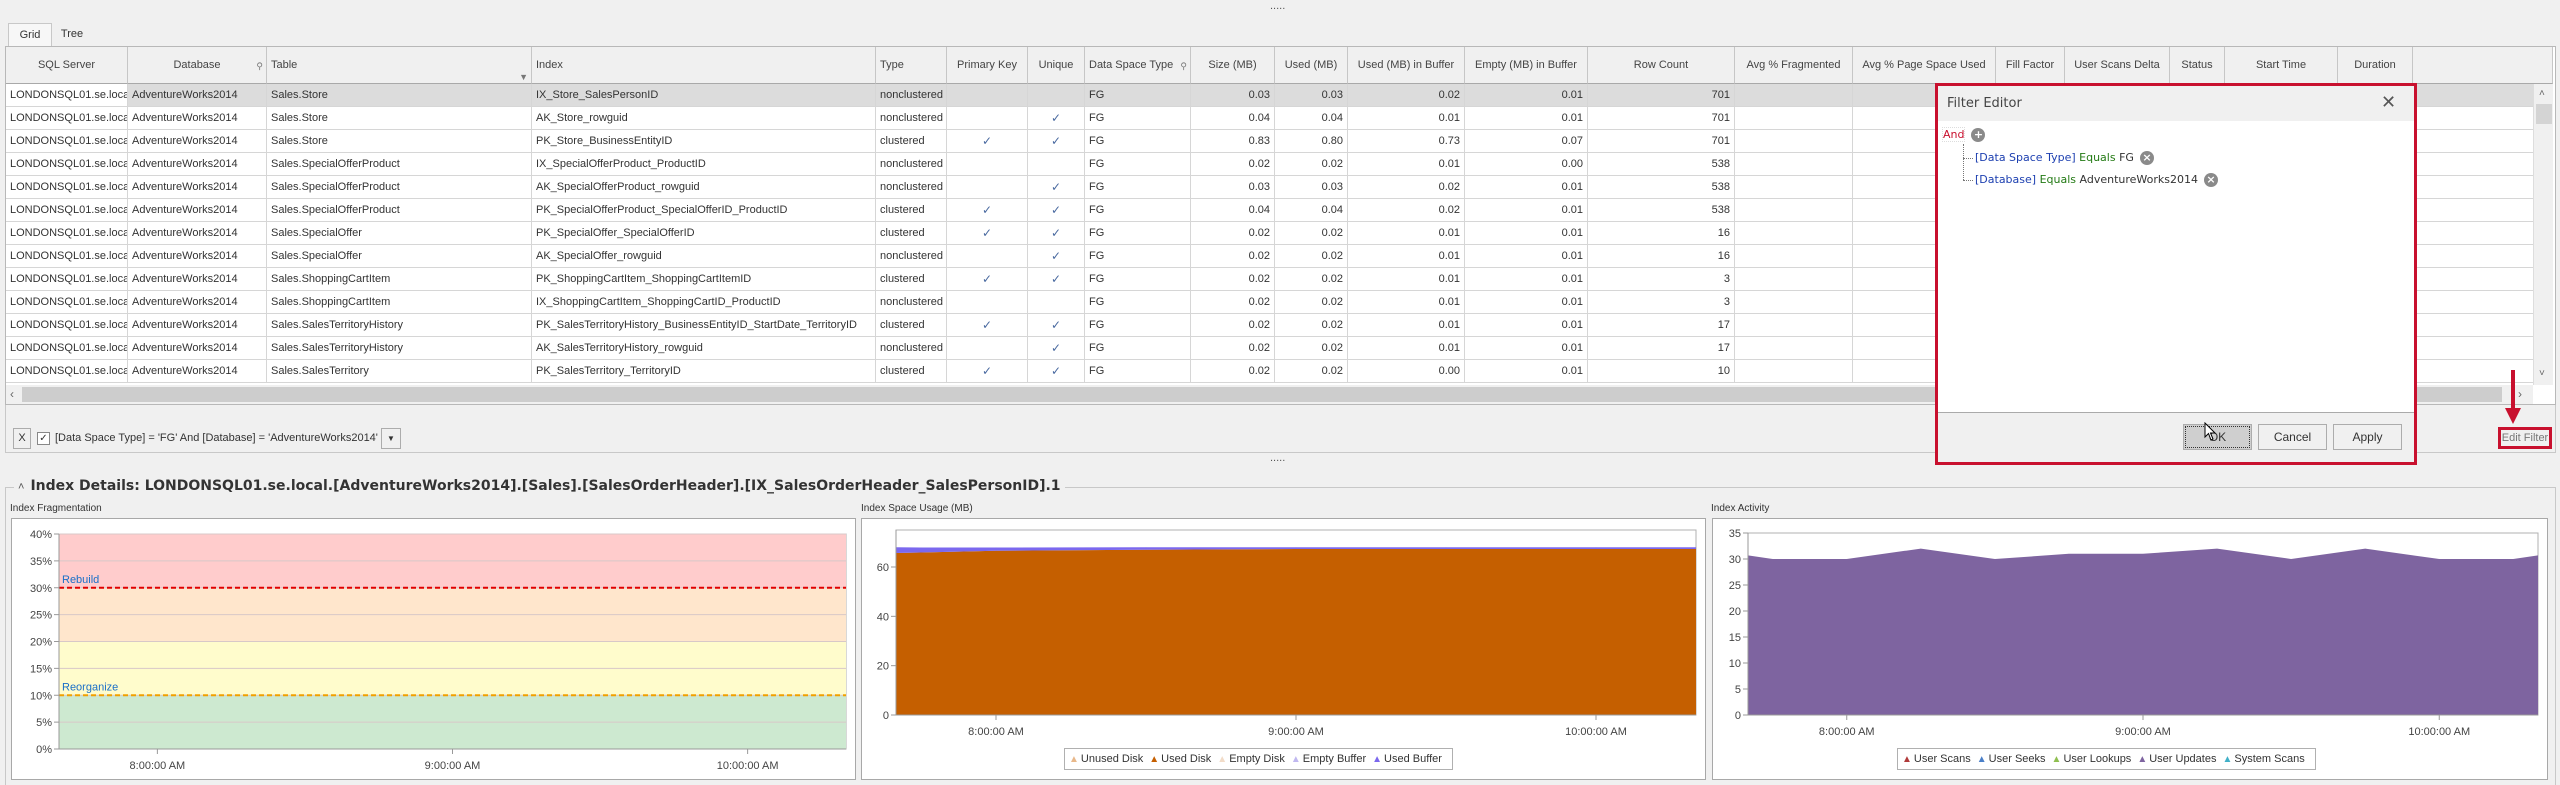 This screenshot has width=2560, height=785. What do you see at coordinates (1056, 164) in the screenshot?
I see `cell-unique` at bounding box center [1056, 164].